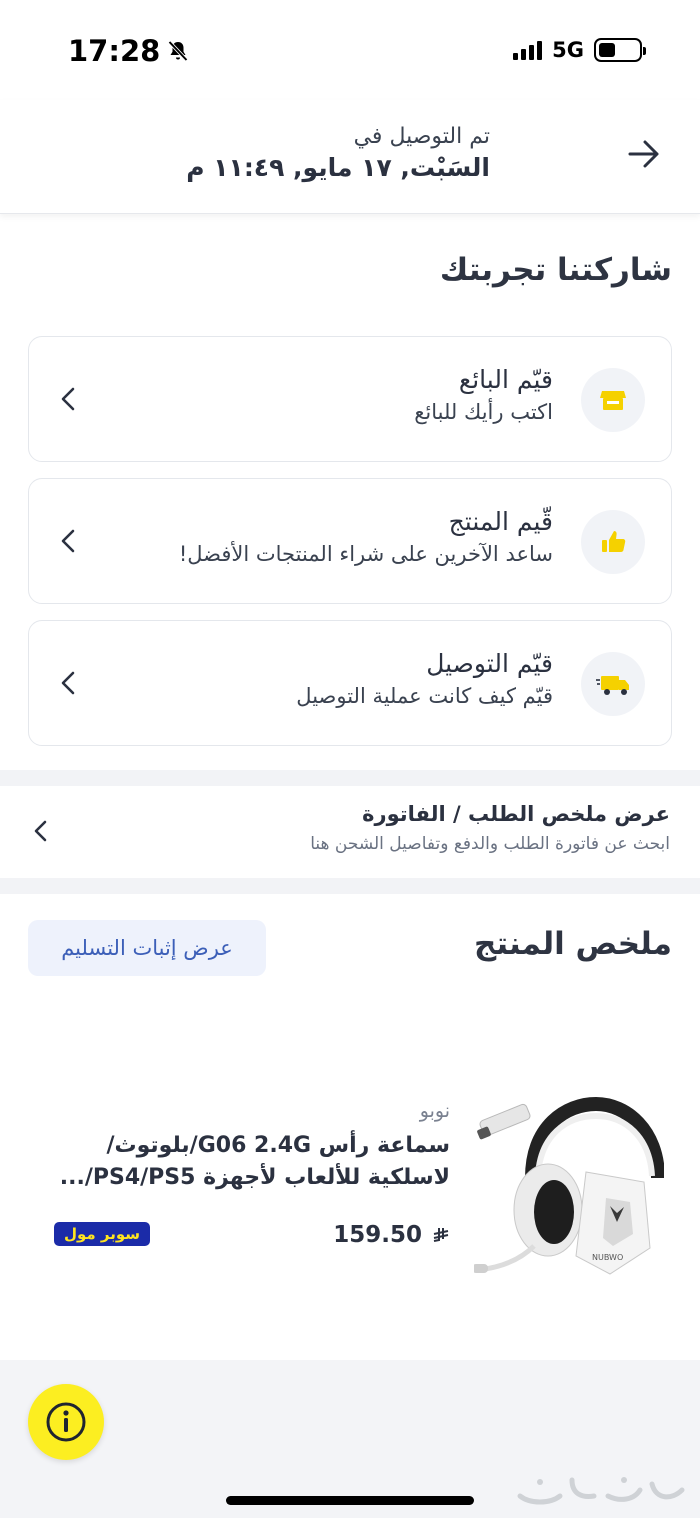  I want to click on info-icon, so click(66, 1422).